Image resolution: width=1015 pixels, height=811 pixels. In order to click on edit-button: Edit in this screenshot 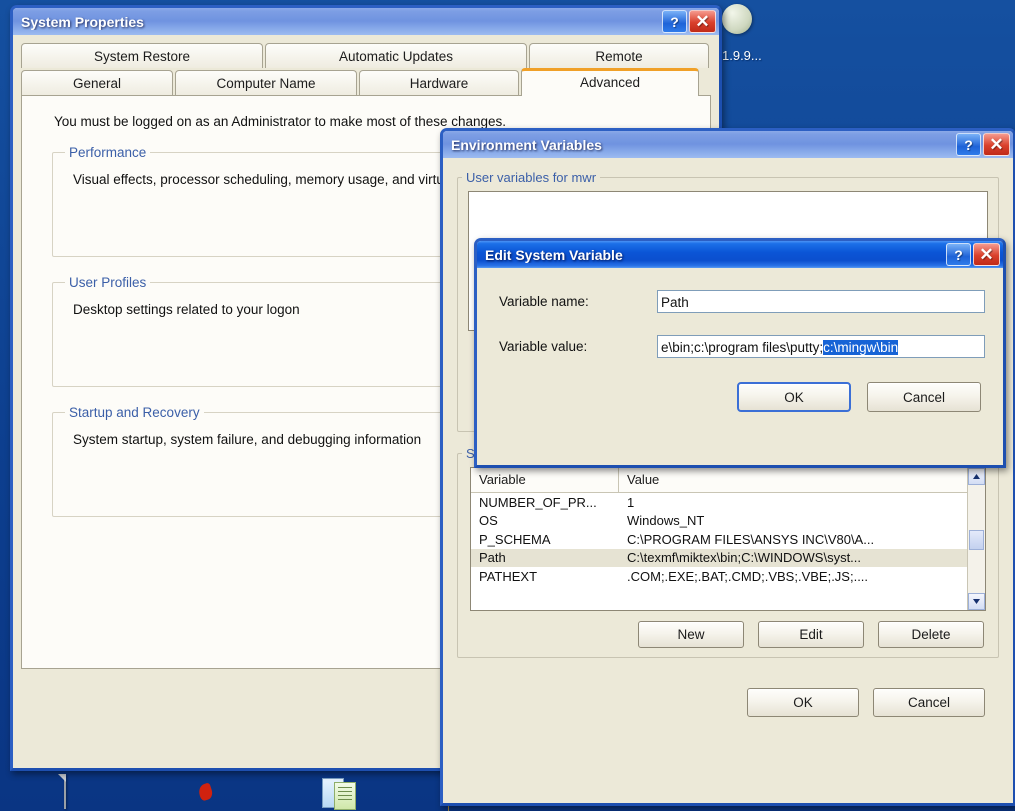, I will do `click(811, 634)`.